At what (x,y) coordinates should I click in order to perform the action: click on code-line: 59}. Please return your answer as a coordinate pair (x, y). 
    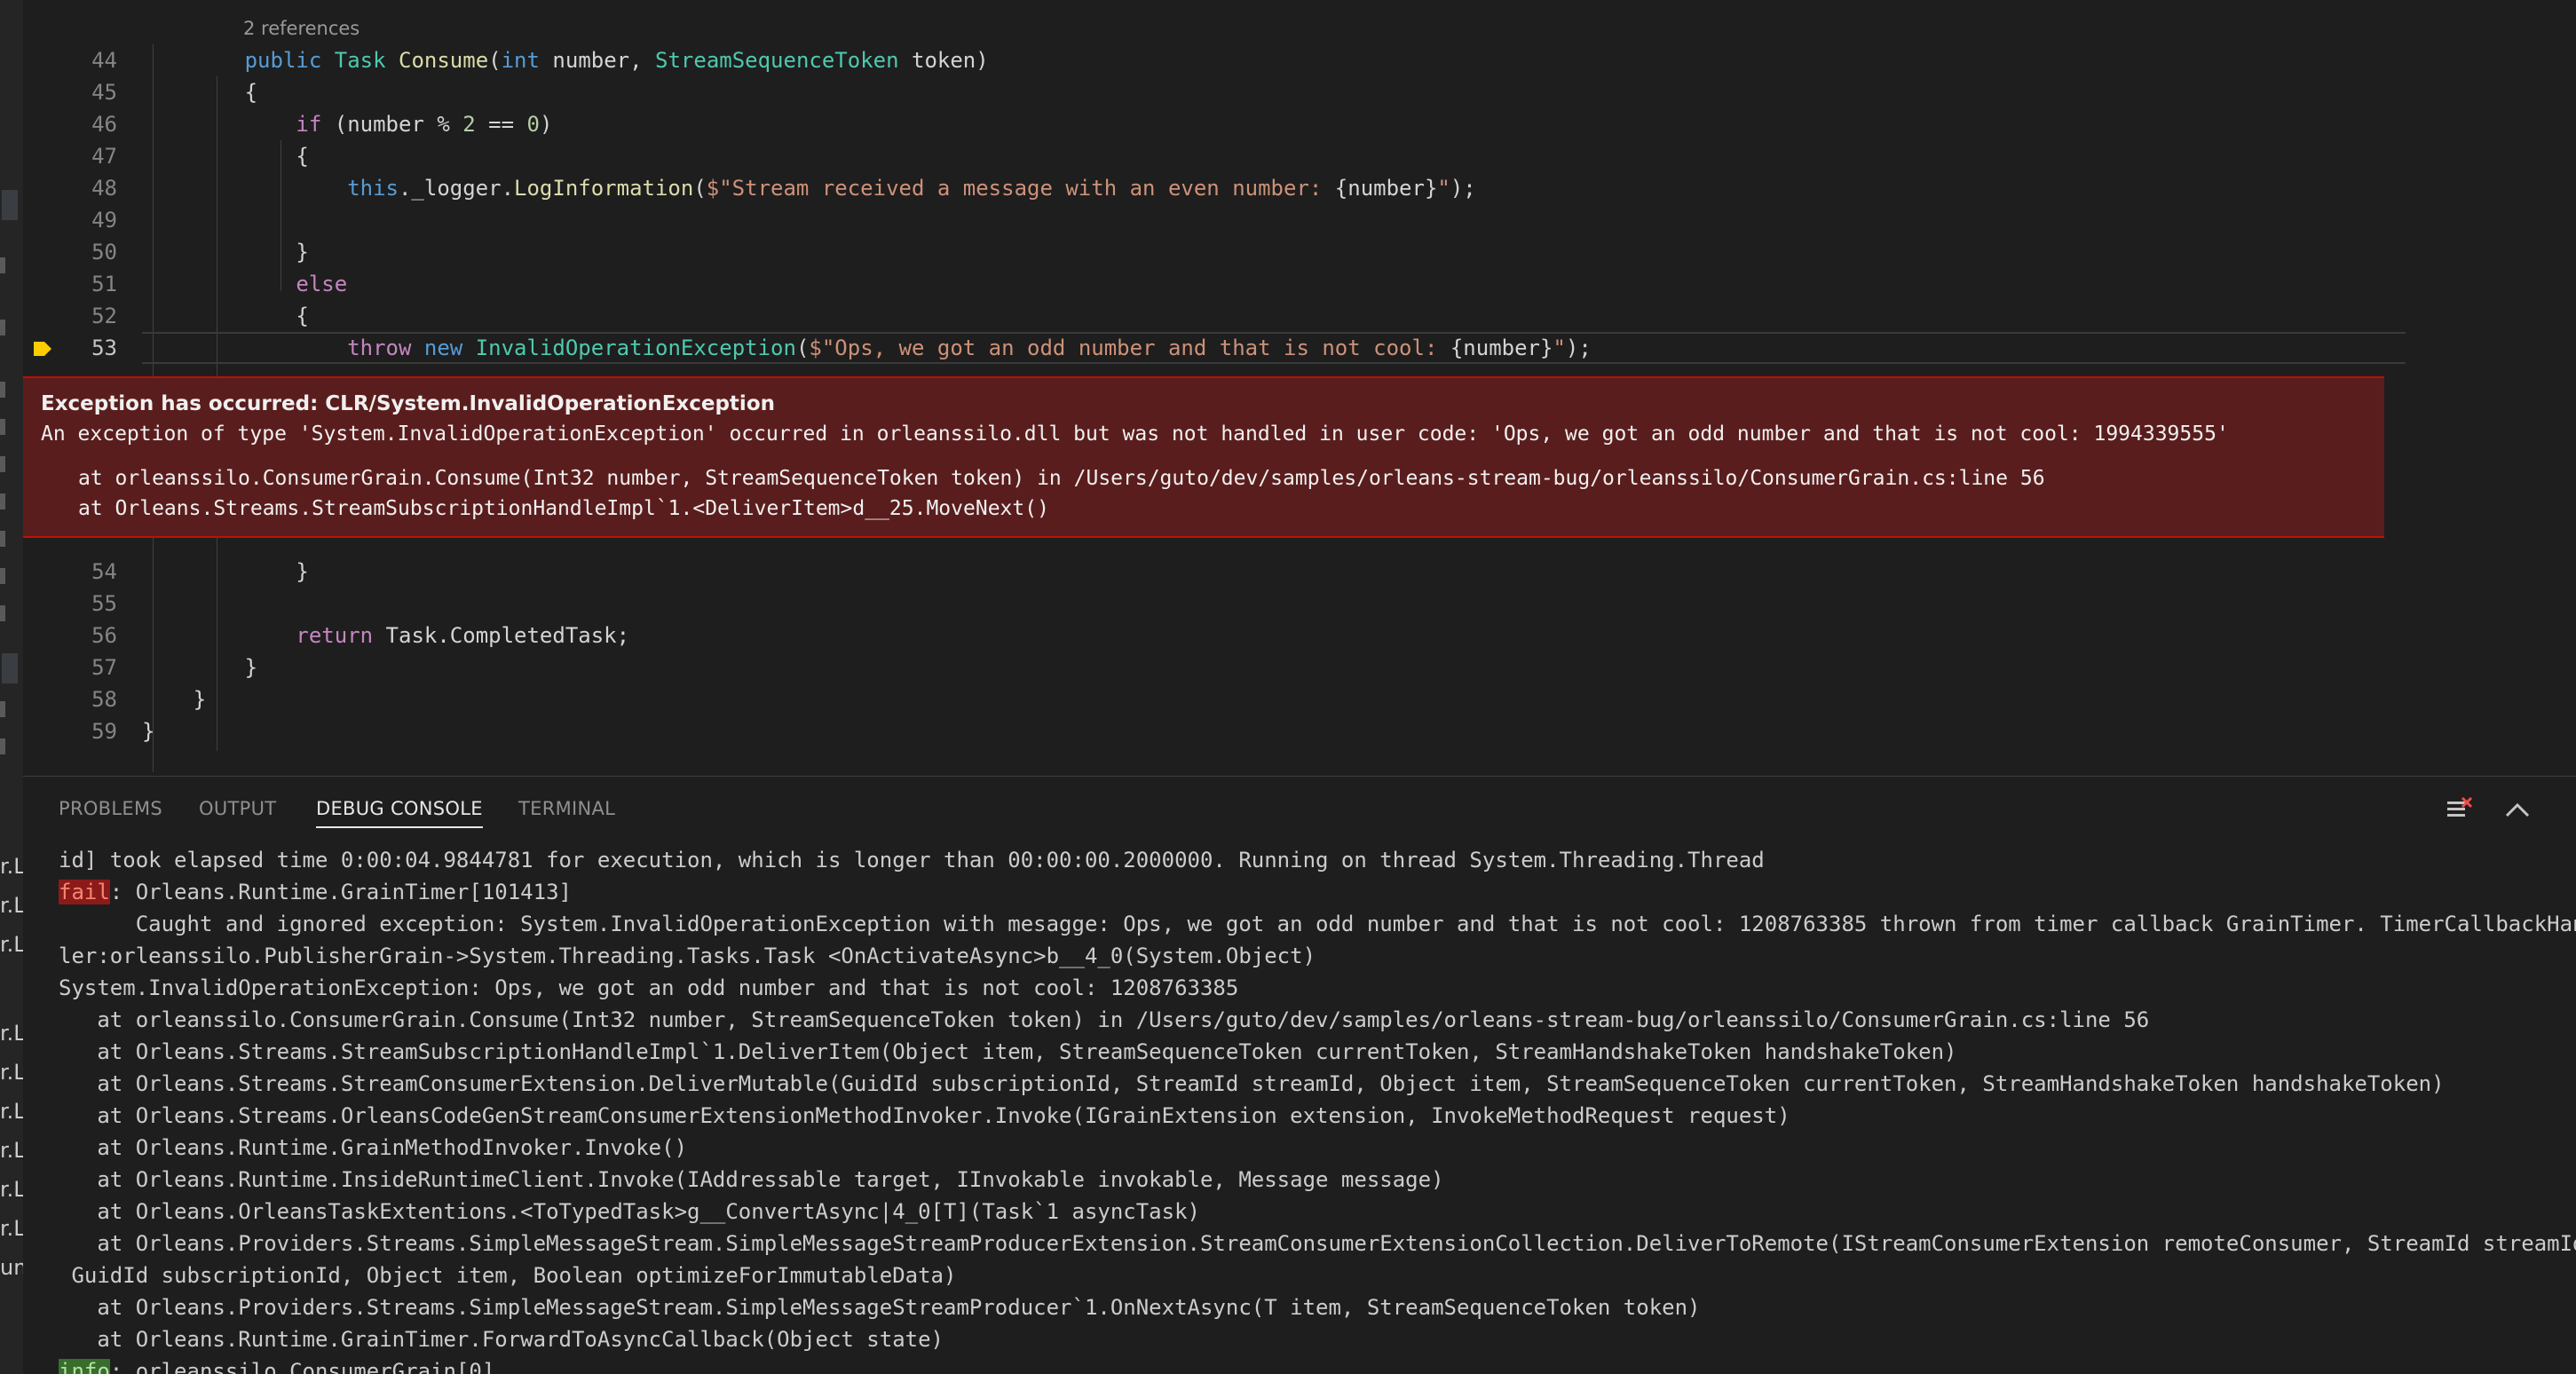
    Looking at the image, I should click on (1299, 731).